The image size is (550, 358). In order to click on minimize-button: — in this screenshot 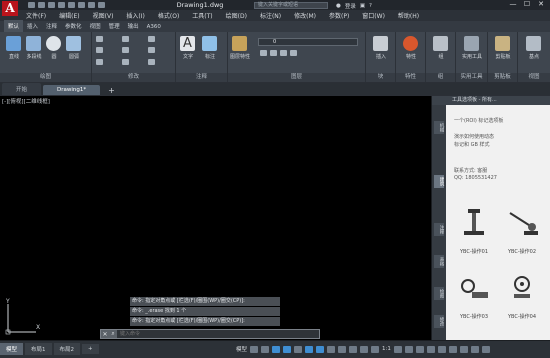, I will do `click(513, 4)`.